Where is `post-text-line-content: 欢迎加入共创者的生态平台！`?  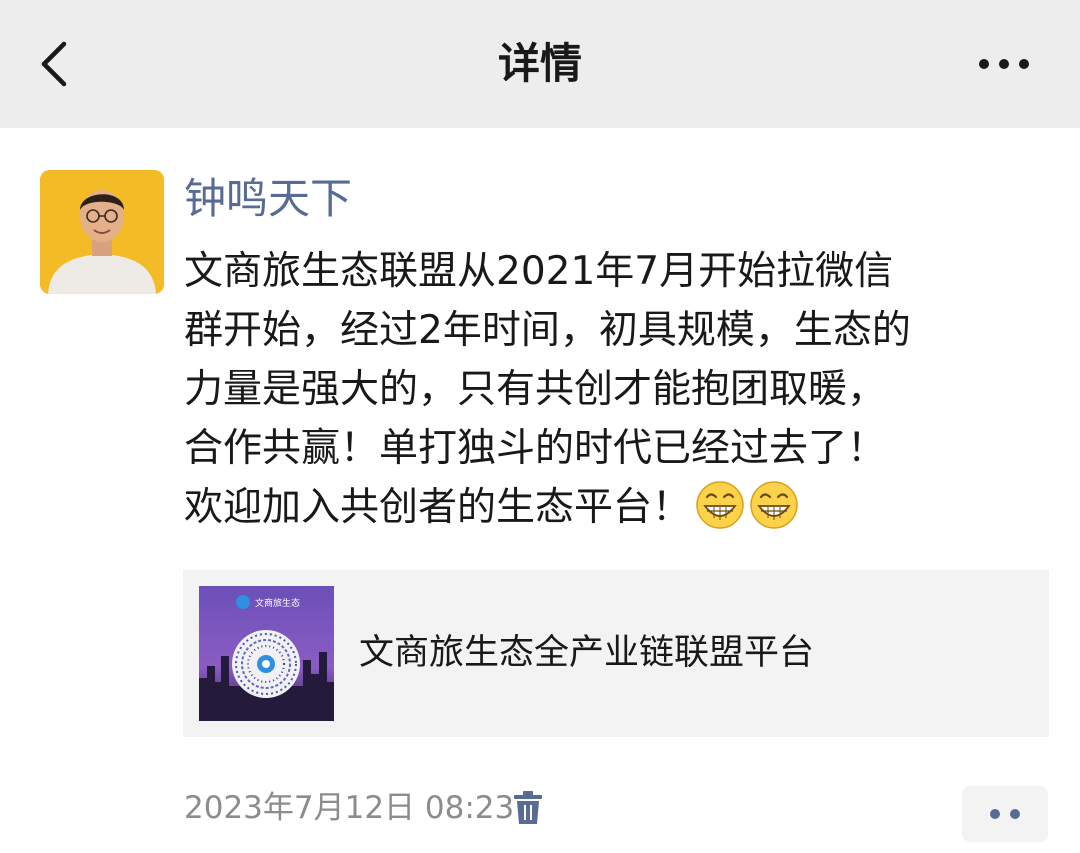
post-text-line-content: 欢迎加入共创者的生态平台！ is located at coordinates (438, 507).